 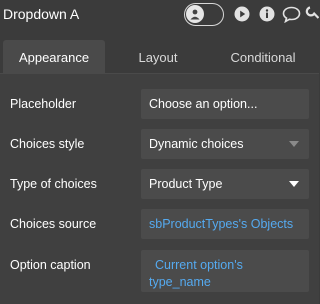 What do you see at coordinates (47, 144) in the screenshot?
I see `choices-style-label: Choices style` at bounding box center [47, 144].